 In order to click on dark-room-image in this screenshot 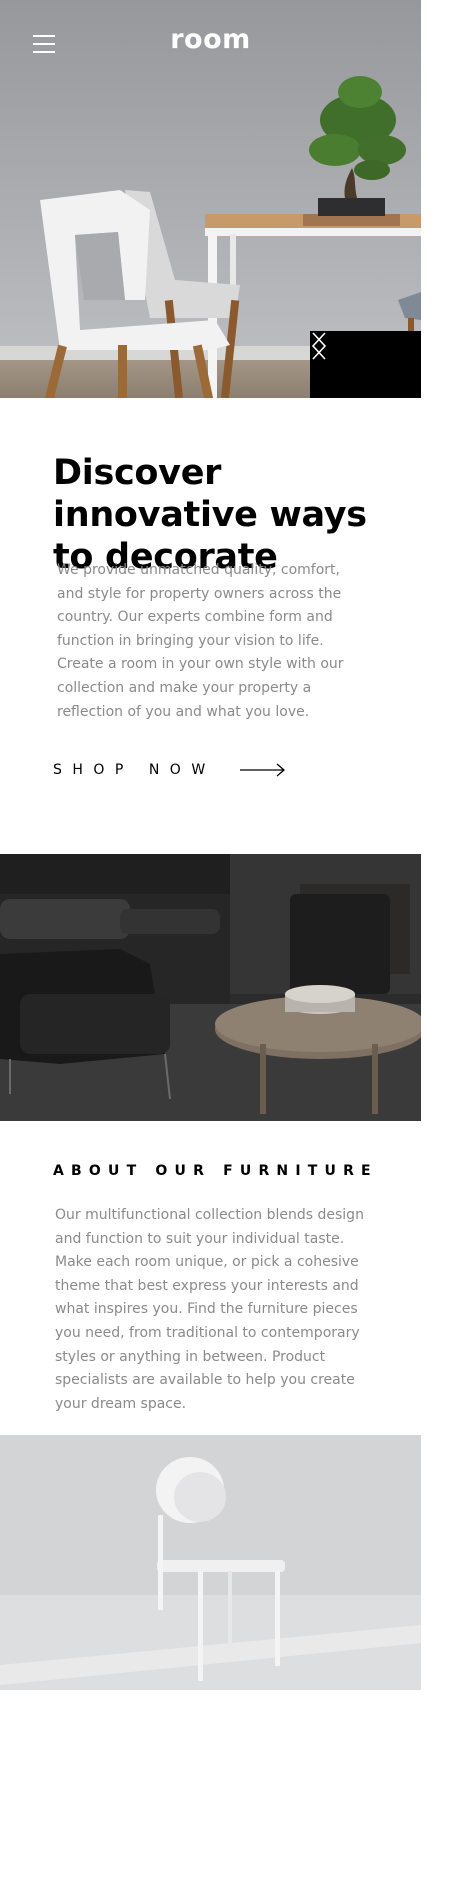, I will do `click(210, 987)`.